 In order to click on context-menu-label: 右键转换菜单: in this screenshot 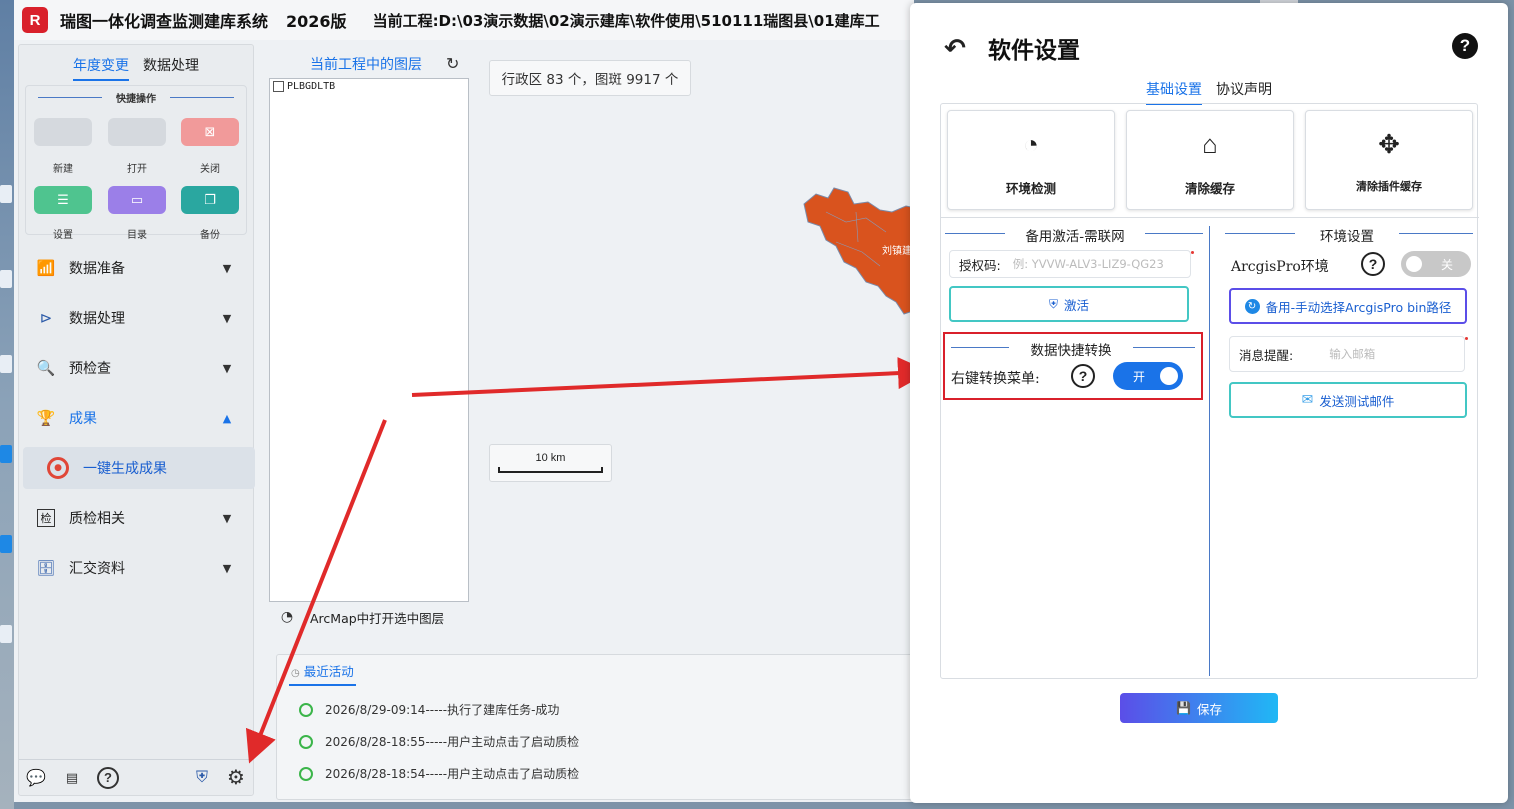, I will do `click(995, 379)`.